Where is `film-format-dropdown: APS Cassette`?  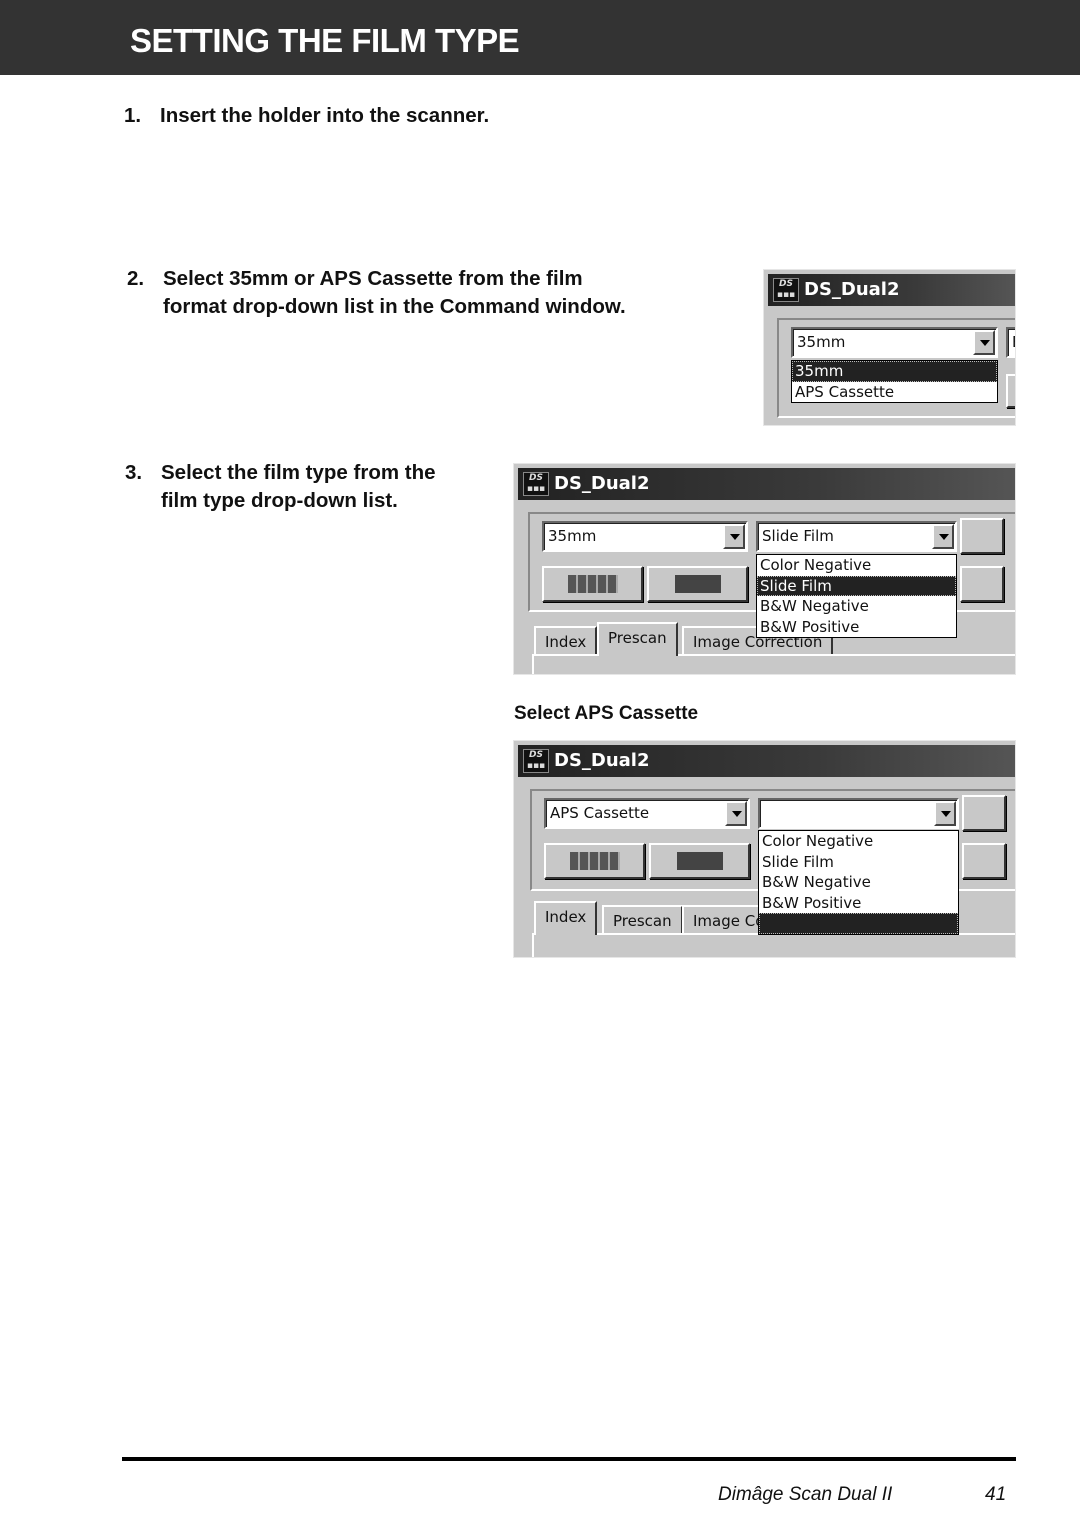 film-format-dropdown: APS Cassette is located at coordinates (647, 813).